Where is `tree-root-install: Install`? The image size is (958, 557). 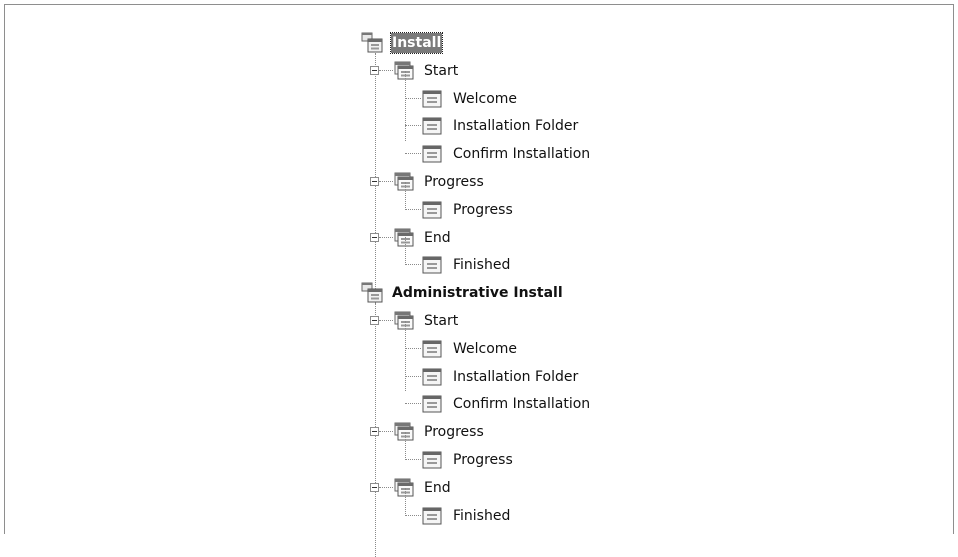
tree-root-install: Install is located at coordinates (658, 43).